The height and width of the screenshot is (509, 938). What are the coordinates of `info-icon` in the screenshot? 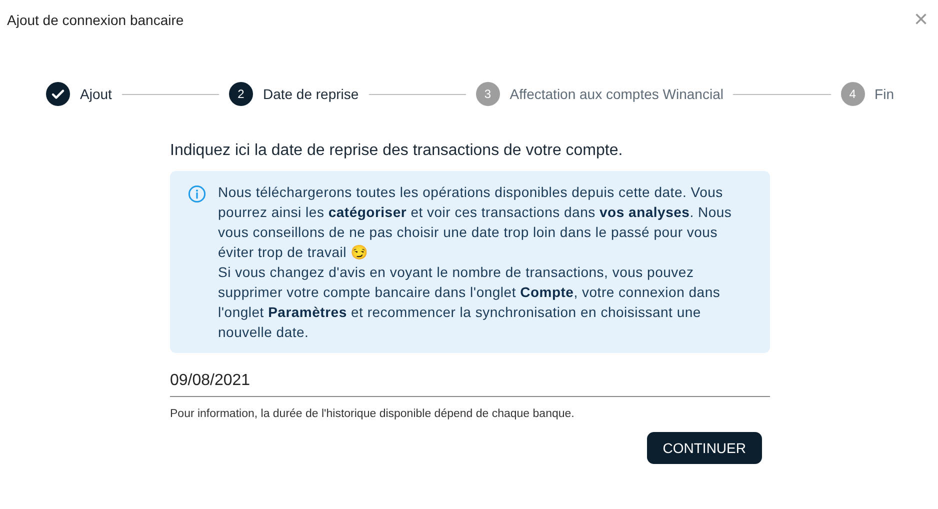 It's located at (197, 194).